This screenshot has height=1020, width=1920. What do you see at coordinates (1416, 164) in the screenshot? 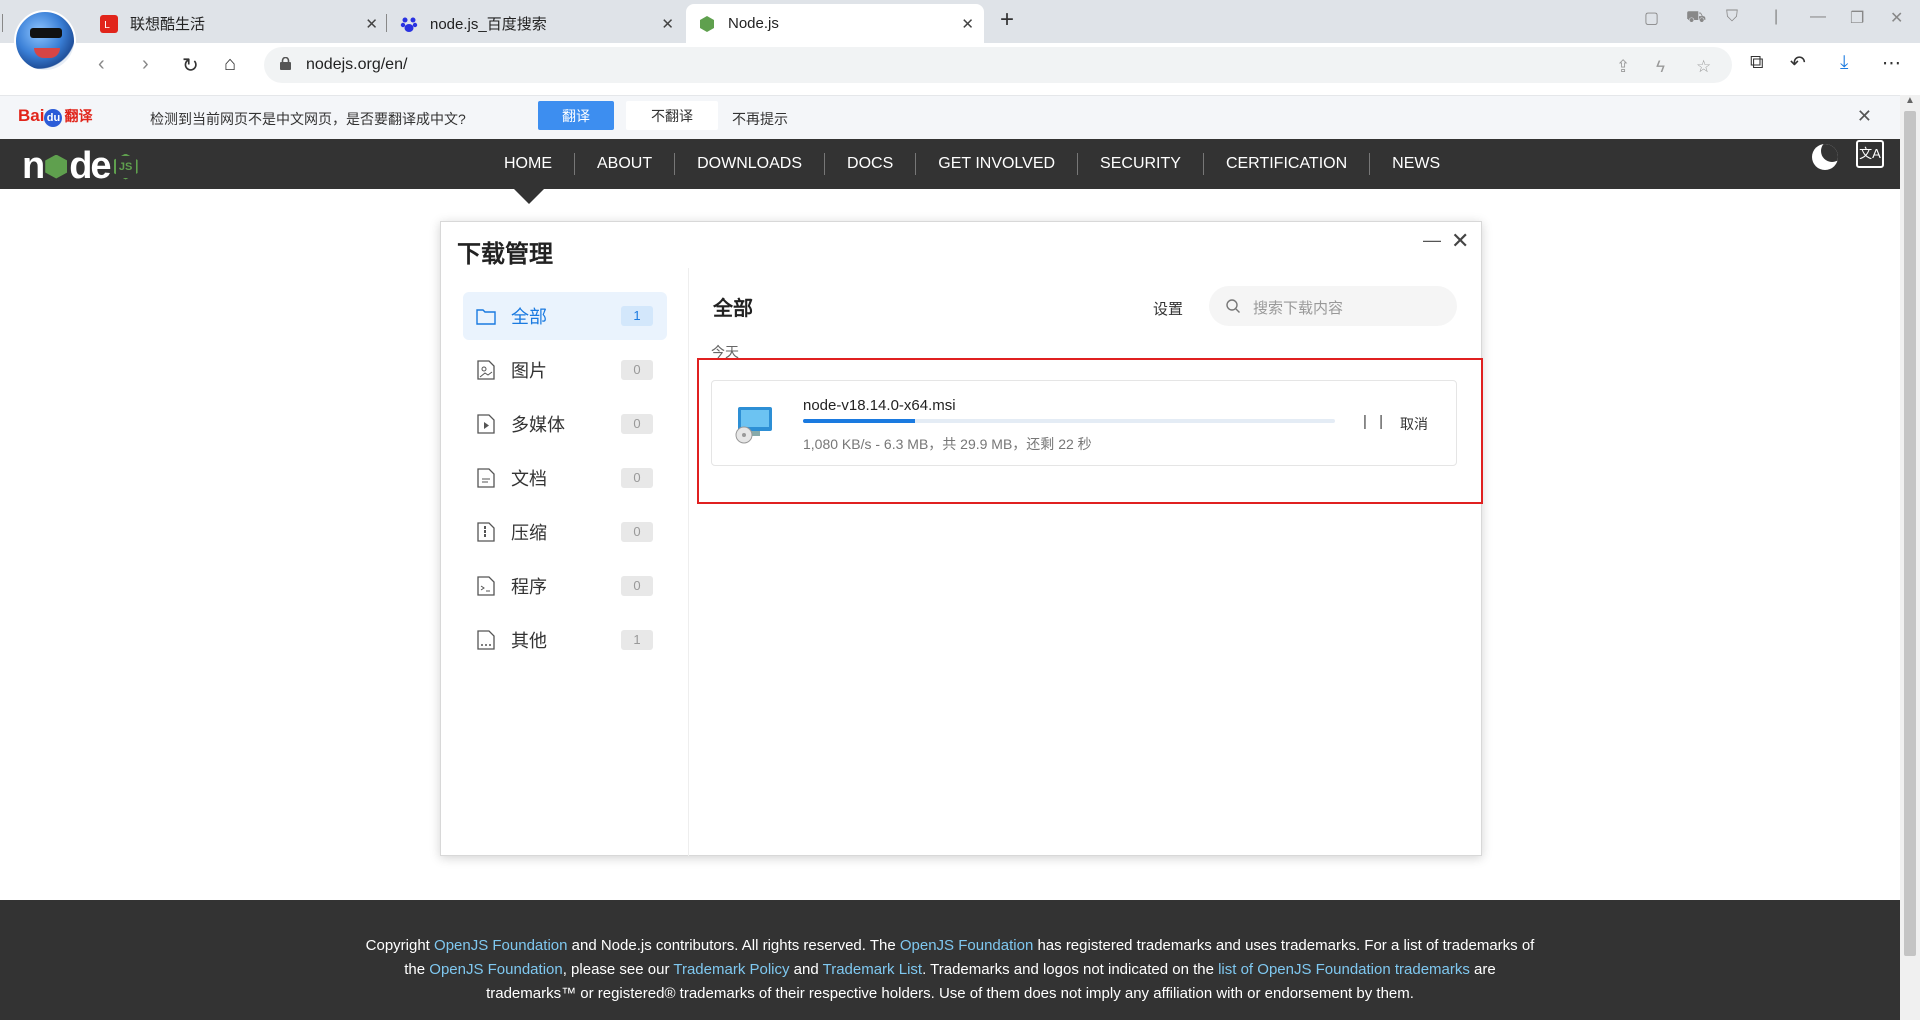
I see `nav-news: NEWS` at bounding box center [1416, 164].